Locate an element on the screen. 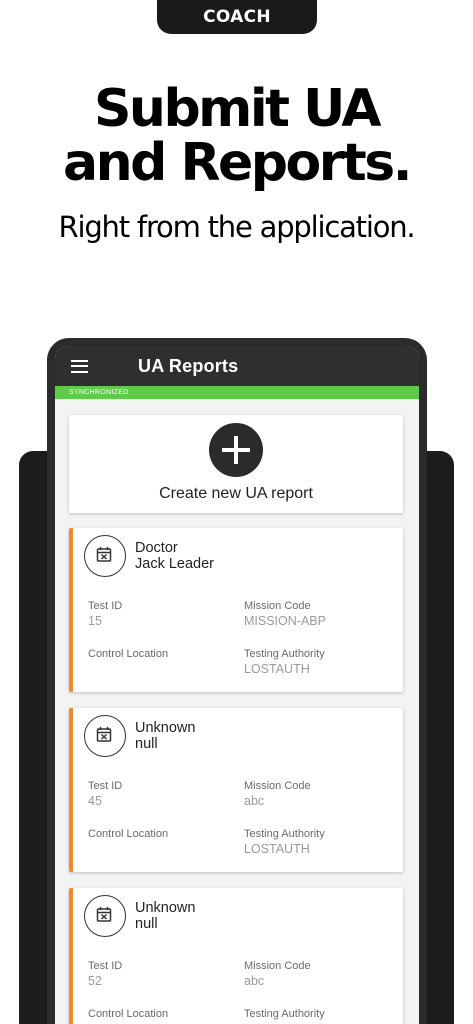 This screenshot has width=473, height=1024. sync-status-bar: SYNCHRONIZED is located at coordinates (237, 392).